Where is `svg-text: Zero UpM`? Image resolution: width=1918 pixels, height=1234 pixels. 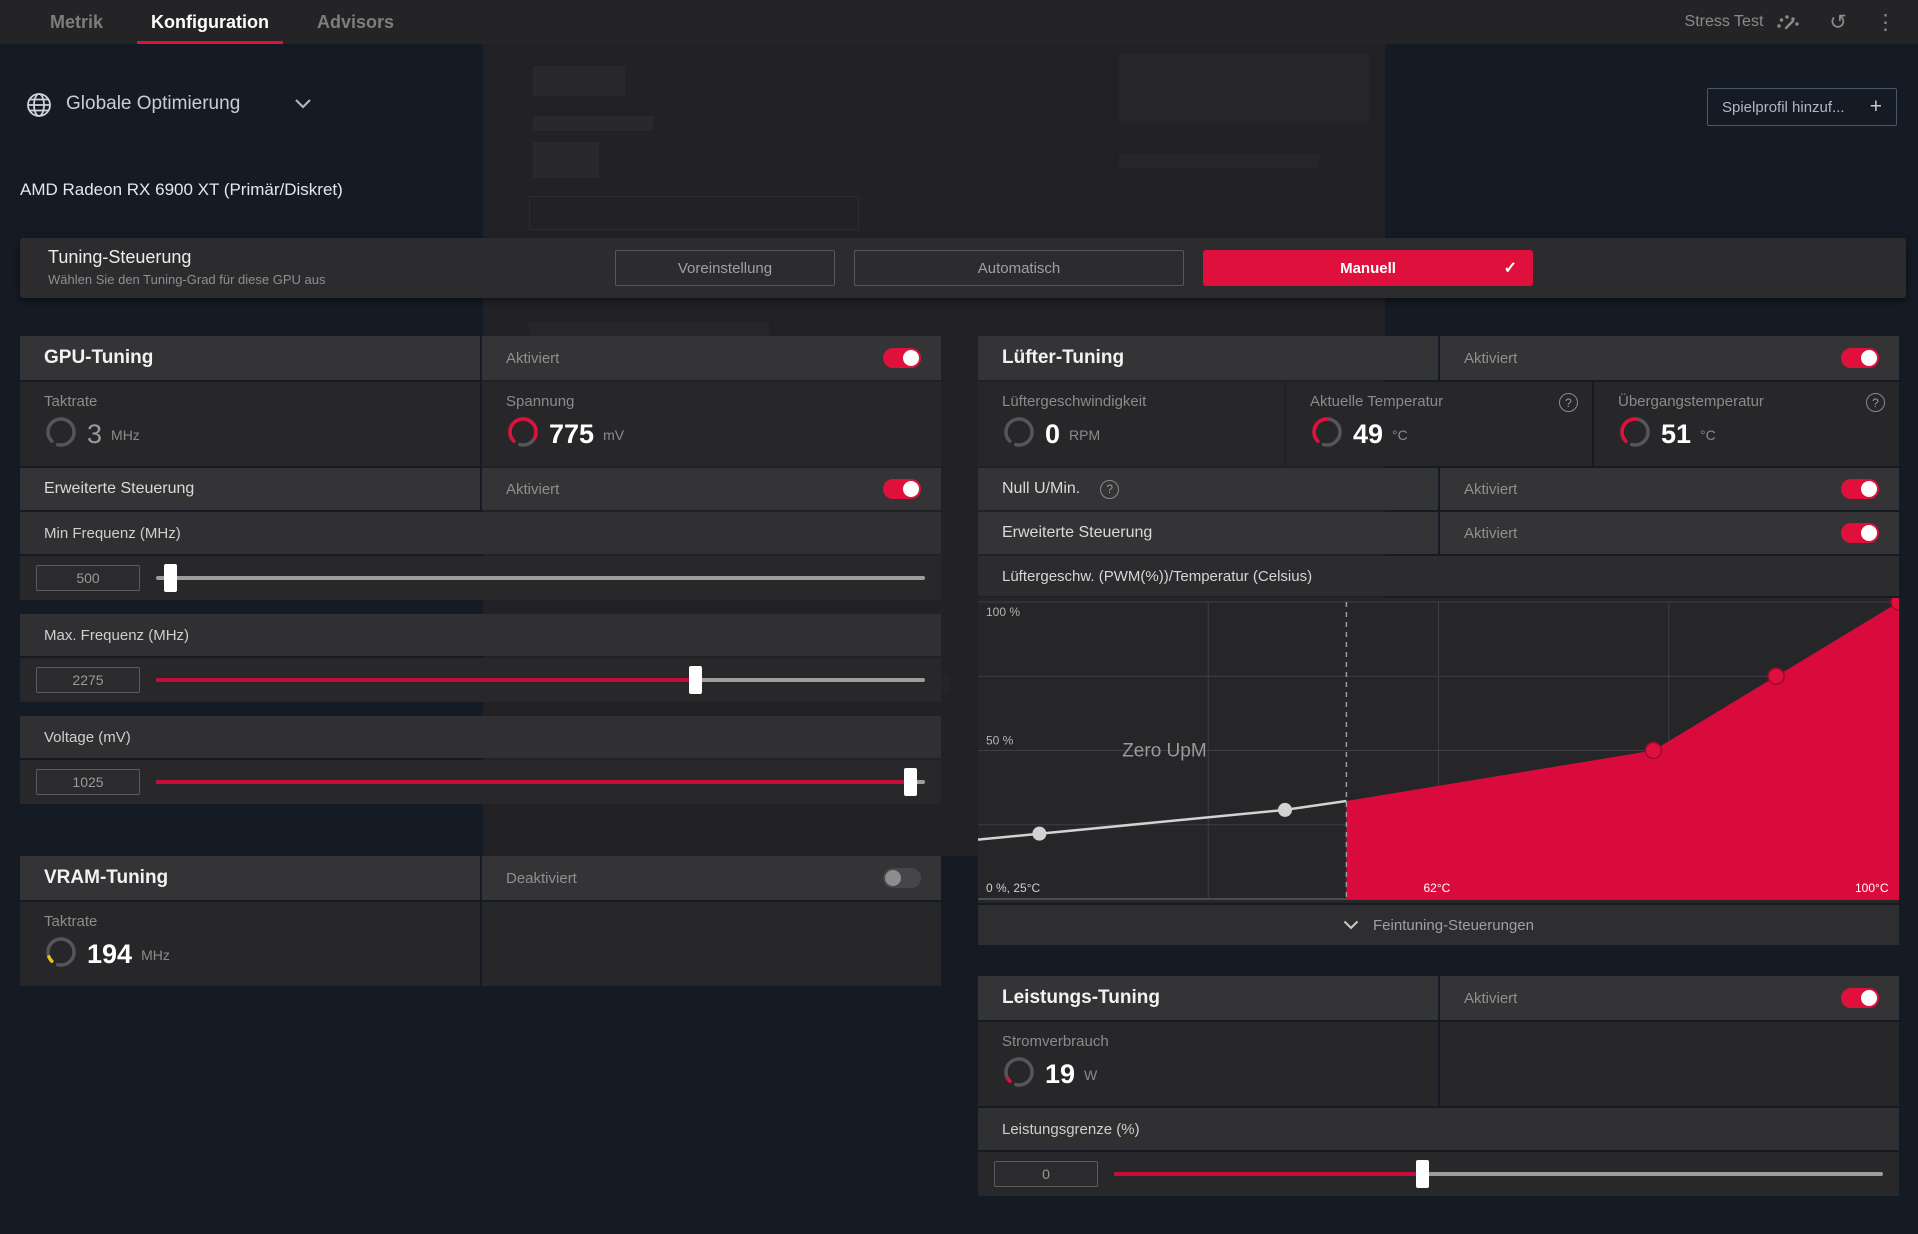 svg-text: Zero UpM is located at coordinates (1164, 751).